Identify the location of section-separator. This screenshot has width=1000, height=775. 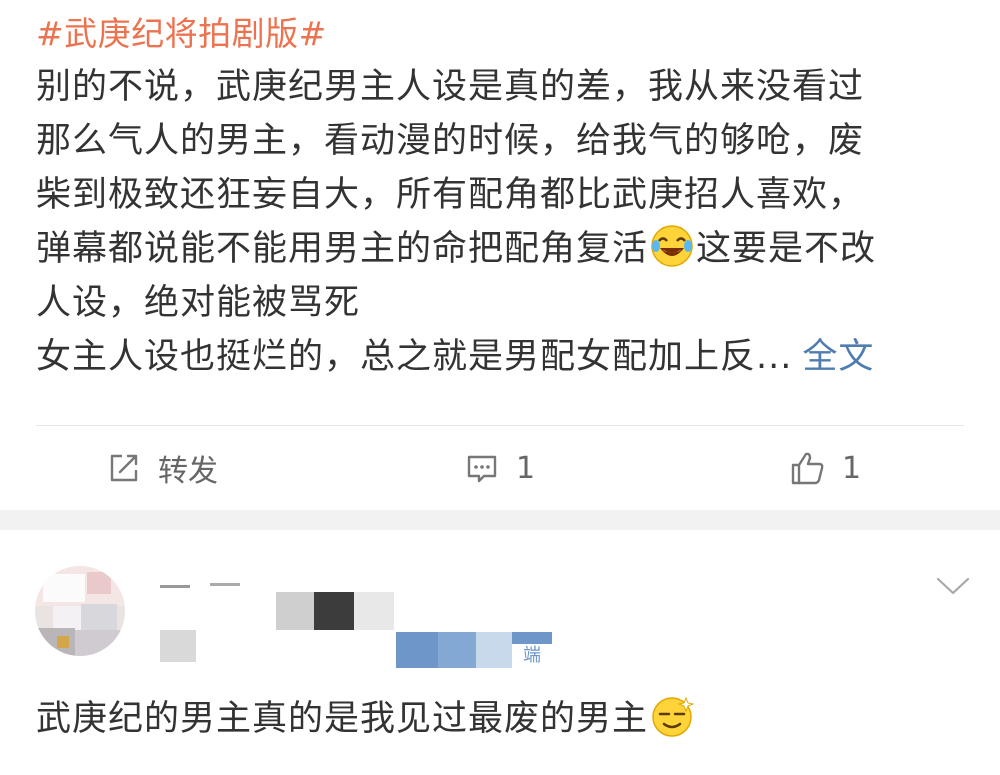
(500, 520).